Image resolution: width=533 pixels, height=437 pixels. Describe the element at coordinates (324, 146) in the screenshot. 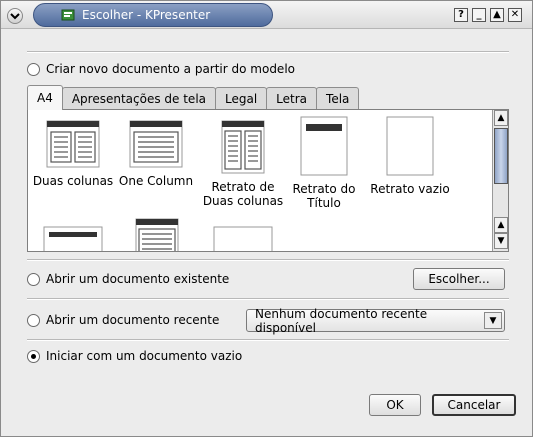

I see `portrait-title-template-icon` at that location.